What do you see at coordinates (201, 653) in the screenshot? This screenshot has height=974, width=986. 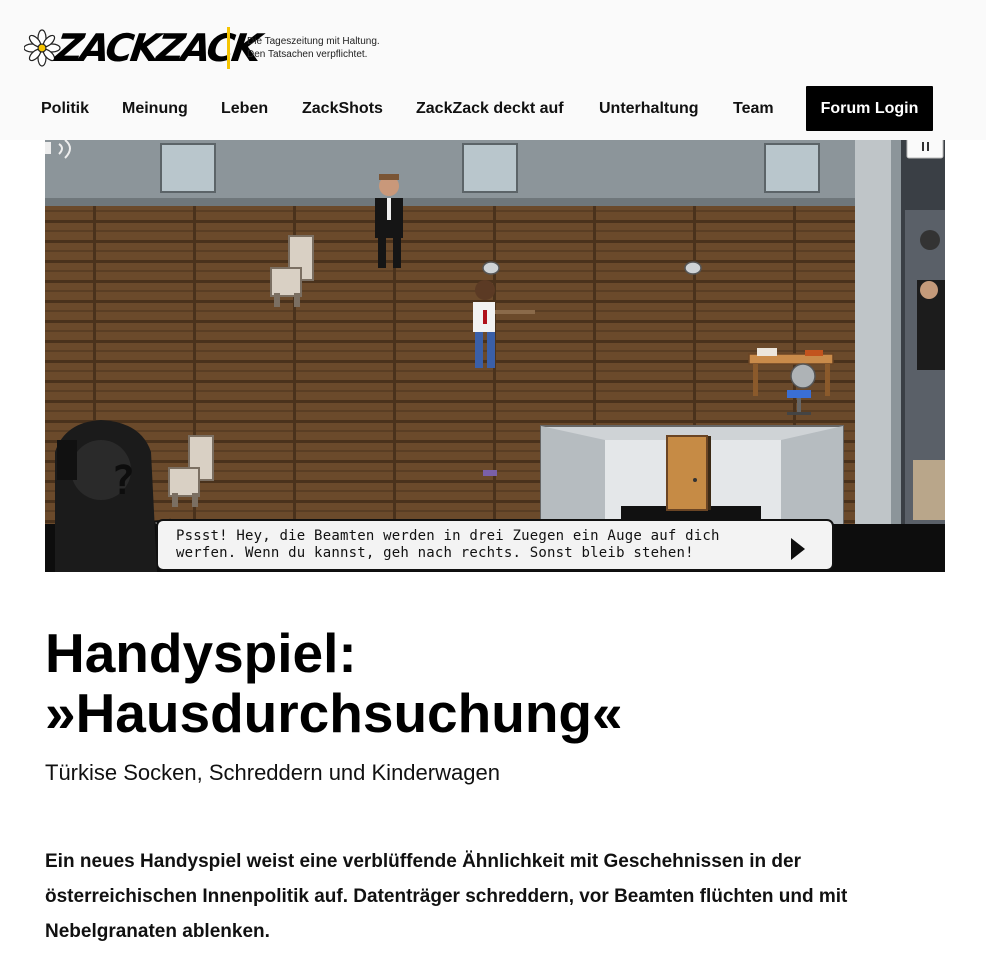 I see `article-title-line-1: Handyspiel:` at bounding box center [201, 653].